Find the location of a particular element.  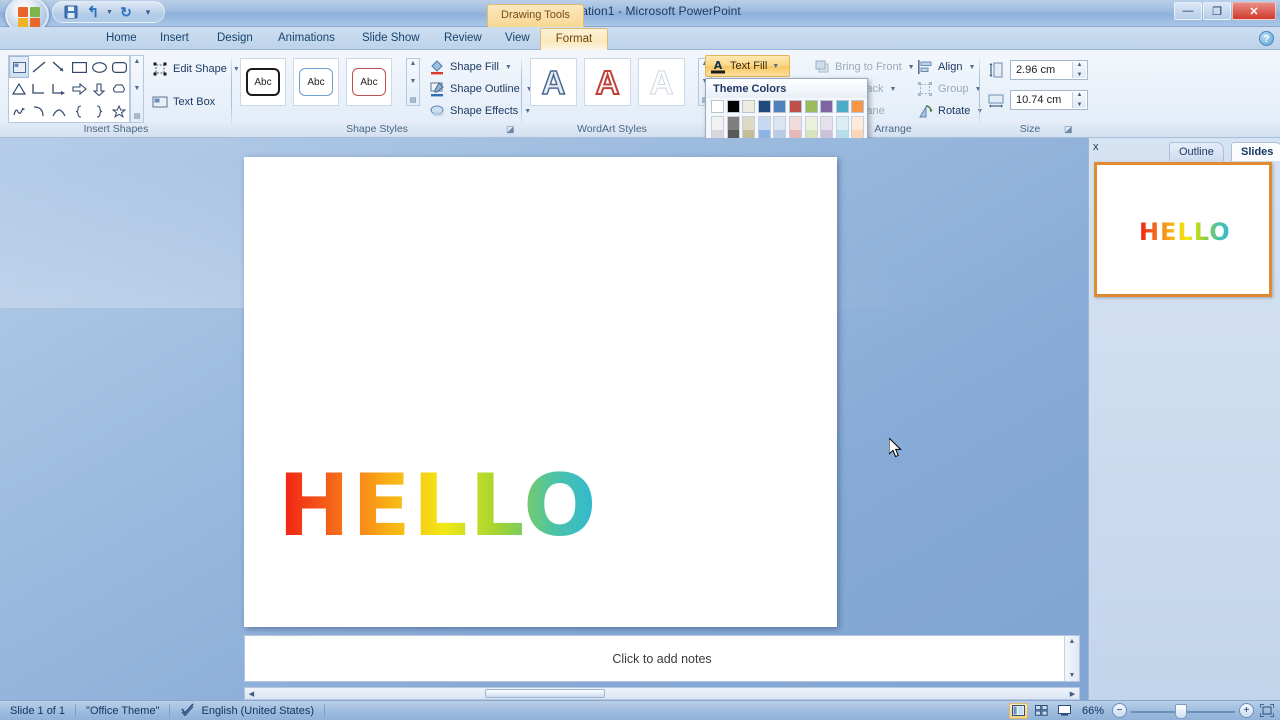

group-button: Group ▼ is located at coordinates (949, 89).